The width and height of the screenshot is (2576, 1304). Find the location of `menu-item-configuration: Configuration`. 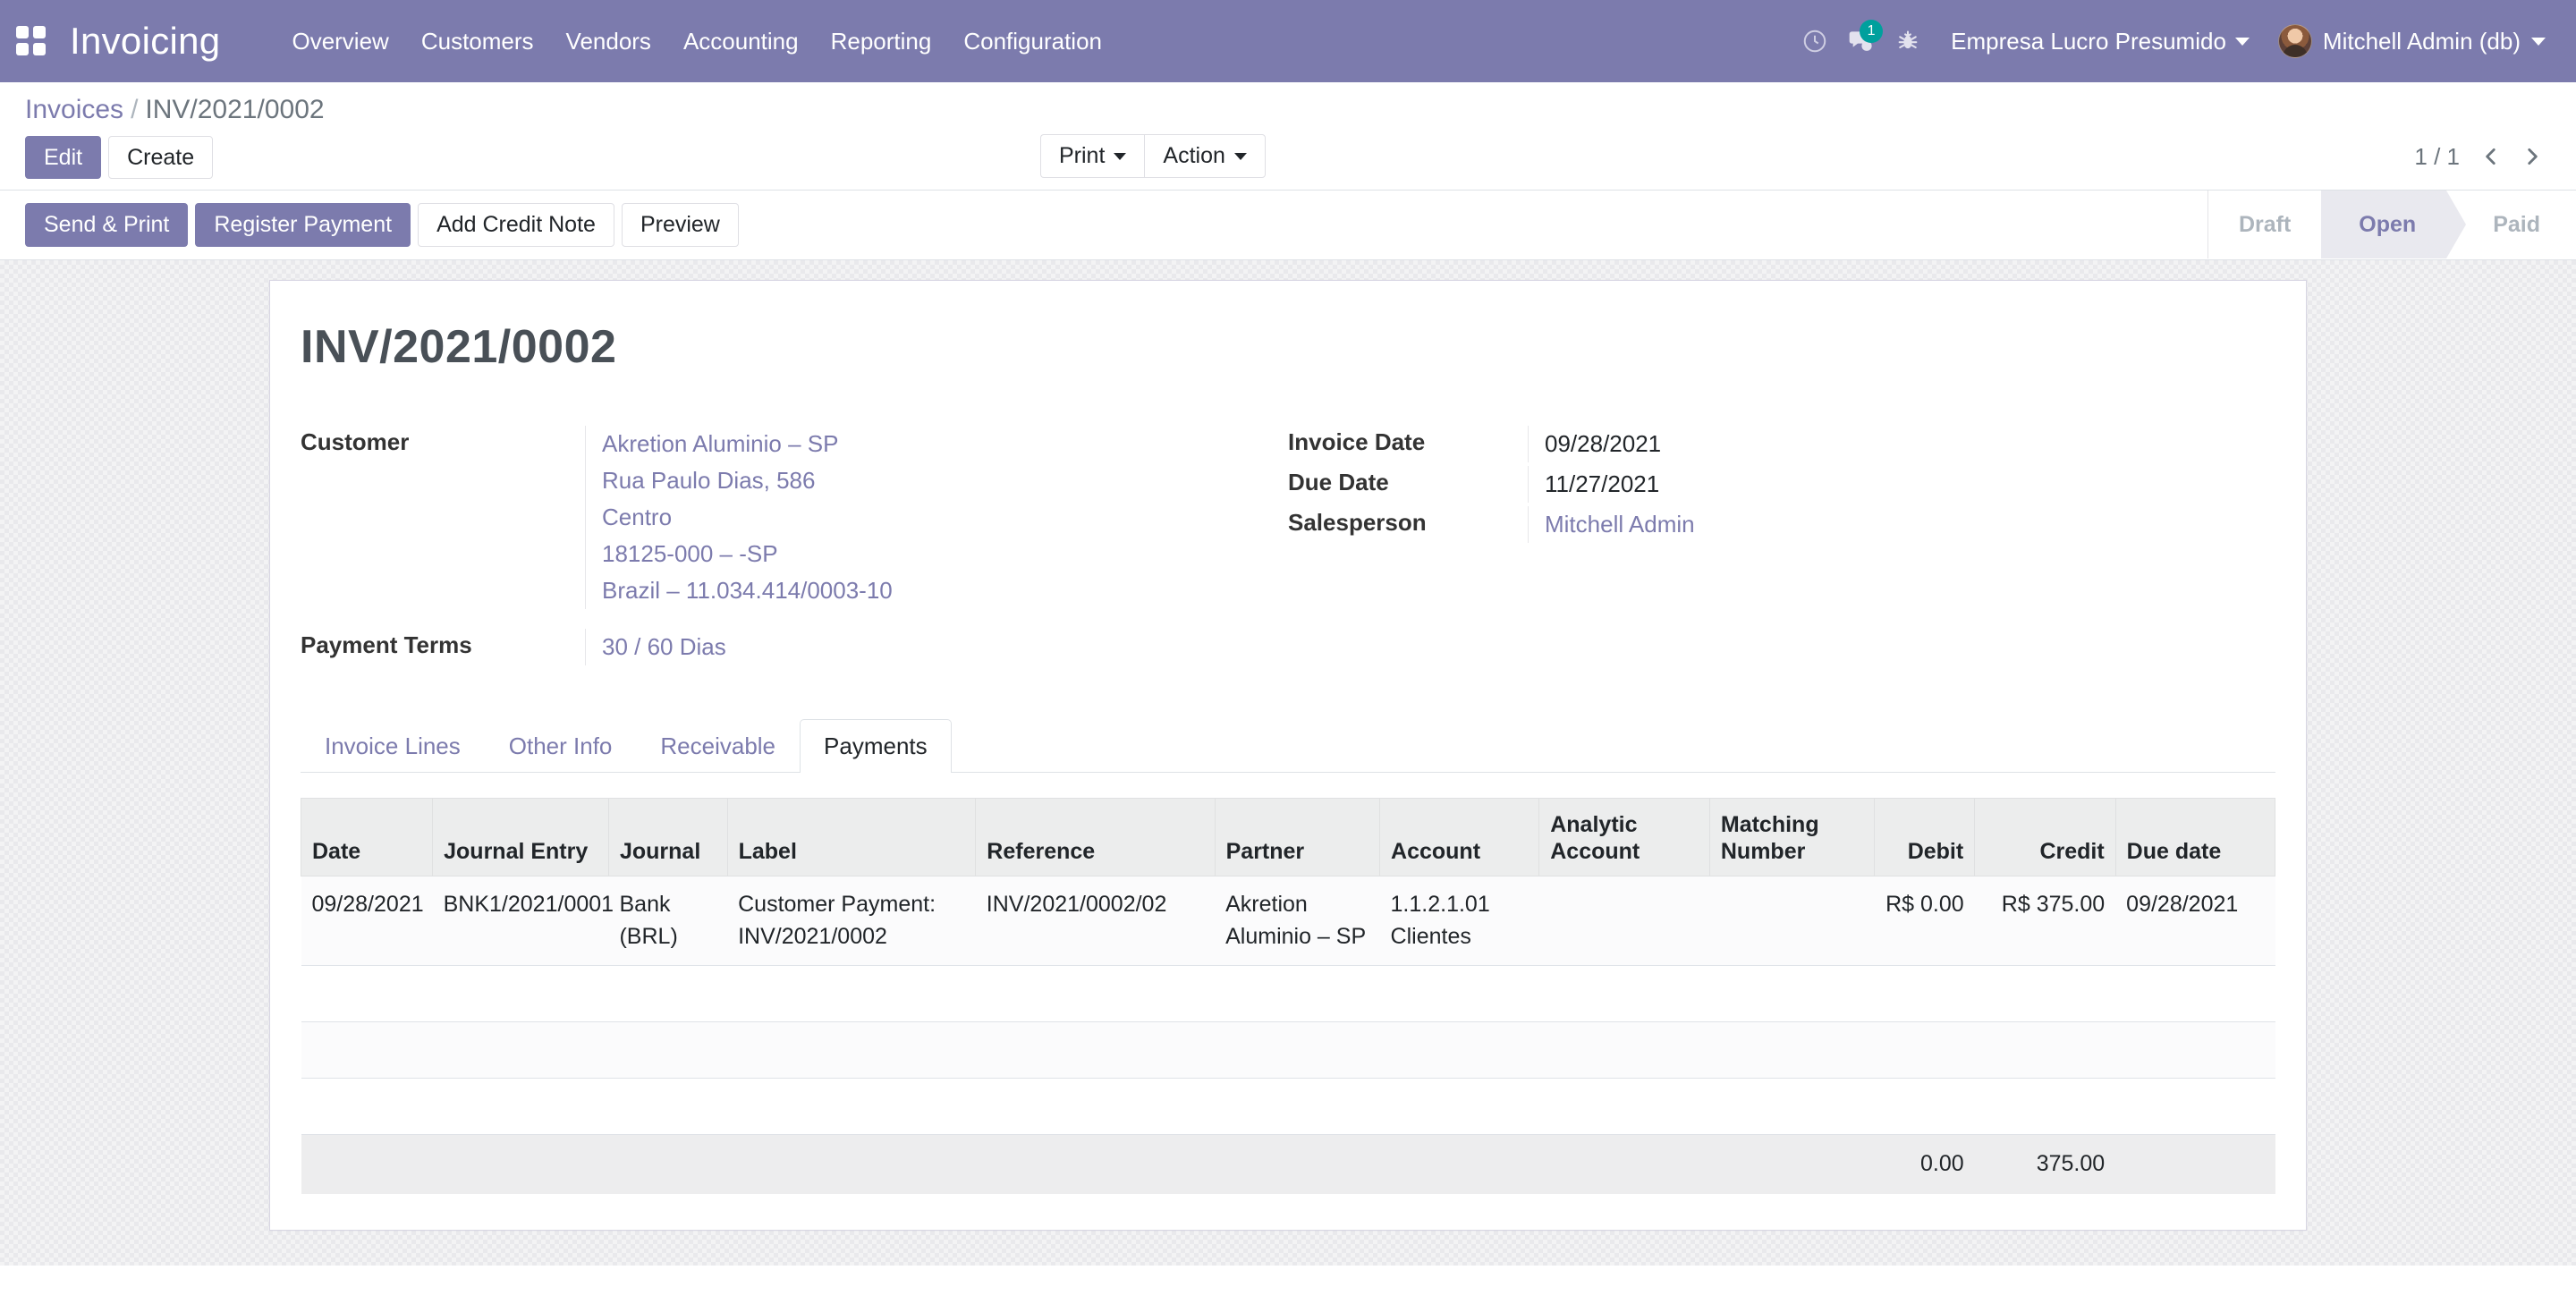

menu-item-configuration: Configuration is located at coordinates (1032, 42).